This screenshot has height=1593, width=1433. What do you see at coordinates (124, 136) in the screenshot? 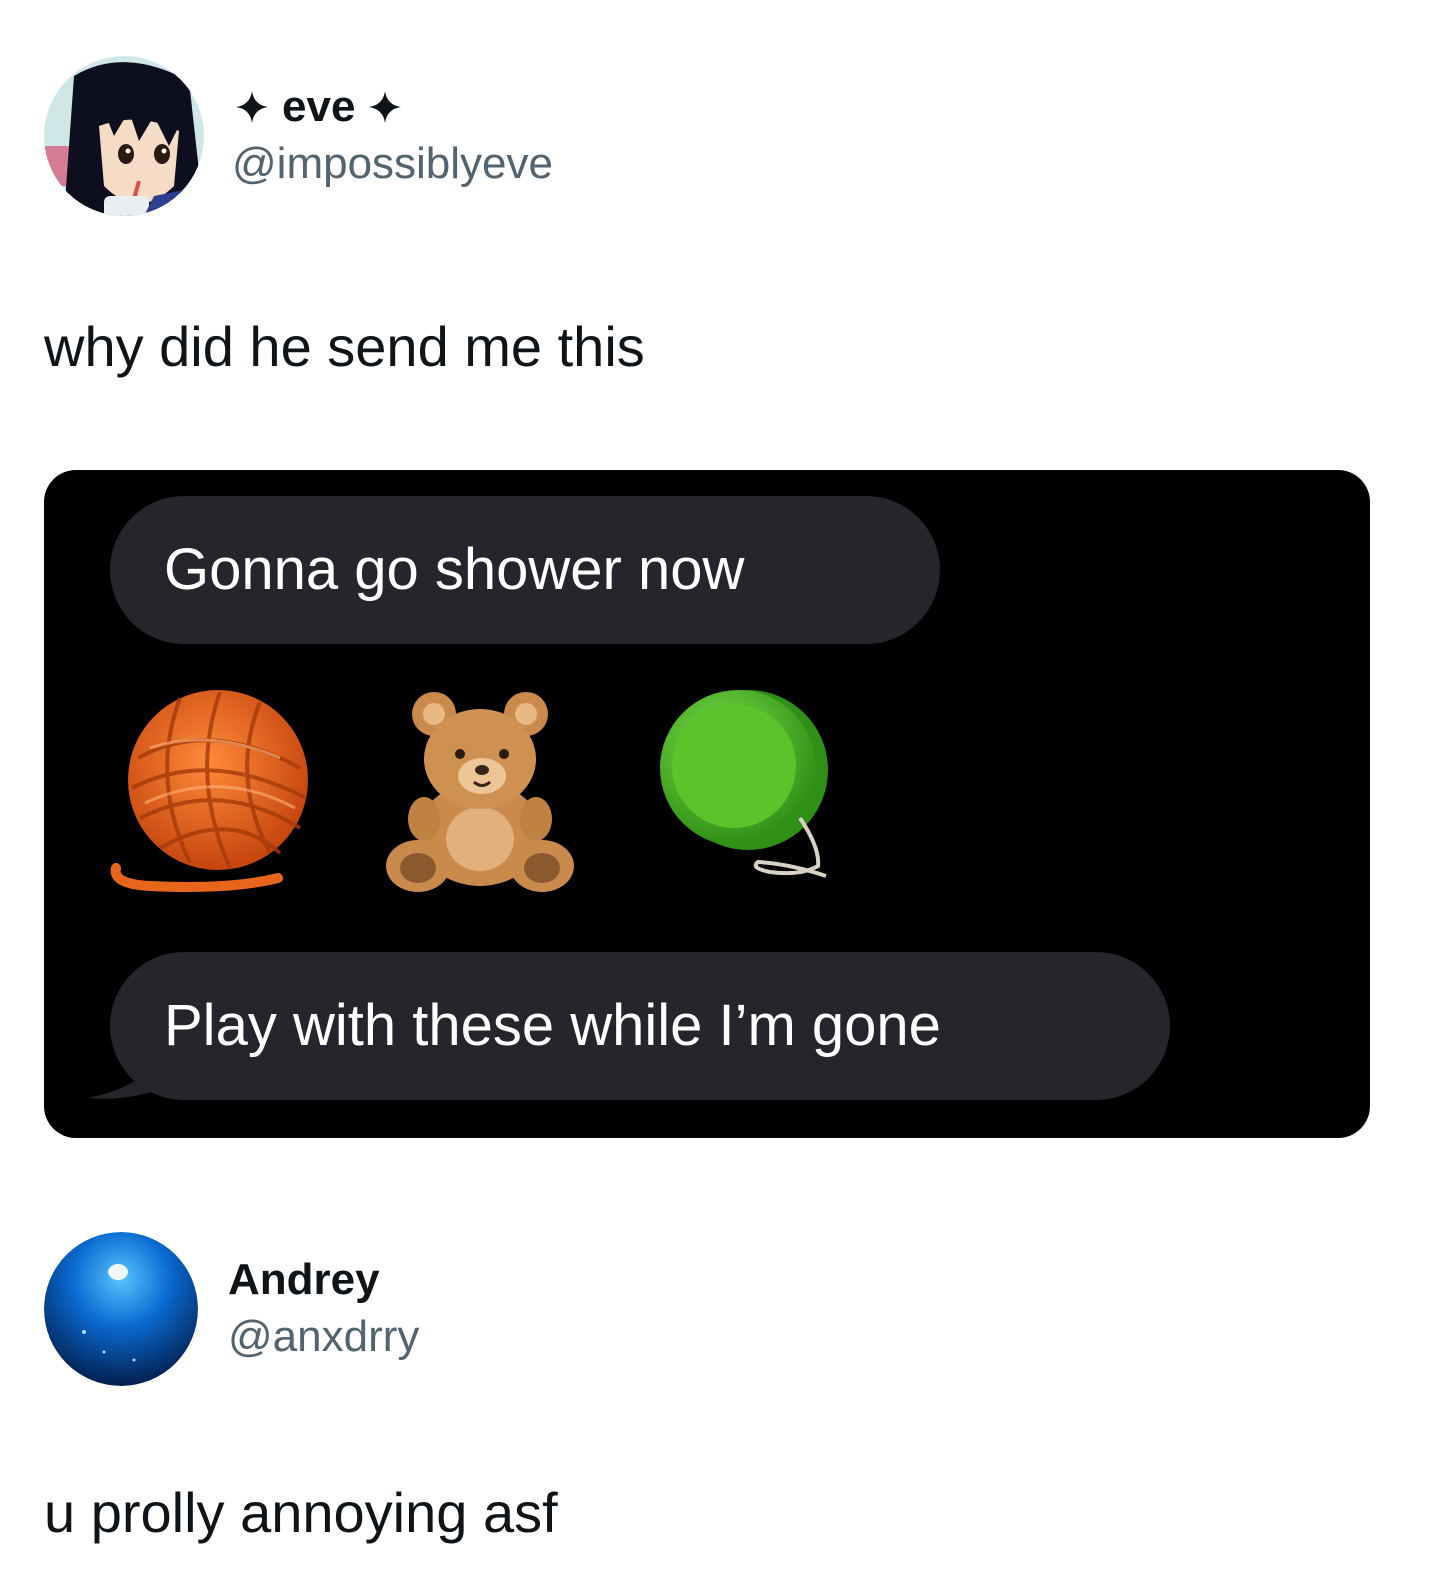
I see `anime-girl-avatar-icon` at bounding box center [124, 136].